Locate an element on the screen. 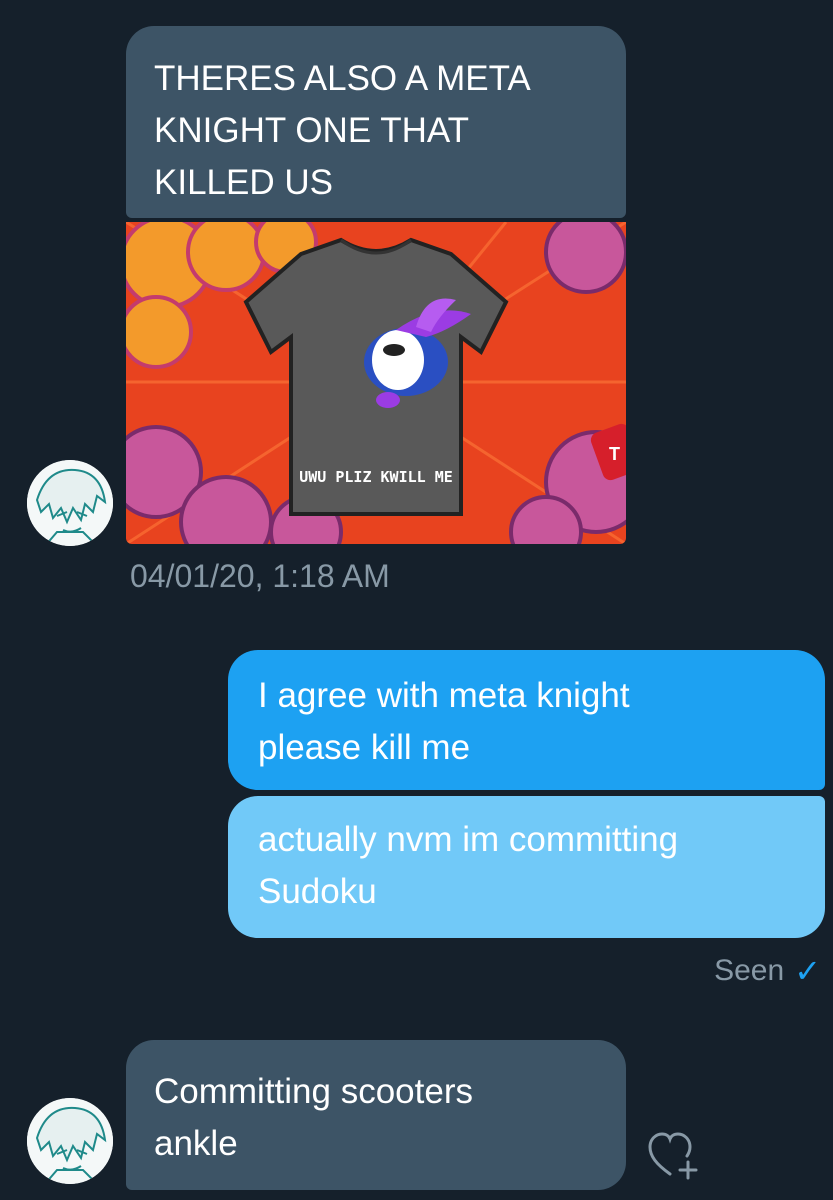 The width and height of the screenshot is (833, 1200). image-caption-text: UWU PLIZ KWILL ME is located at coordinates (376, 477).